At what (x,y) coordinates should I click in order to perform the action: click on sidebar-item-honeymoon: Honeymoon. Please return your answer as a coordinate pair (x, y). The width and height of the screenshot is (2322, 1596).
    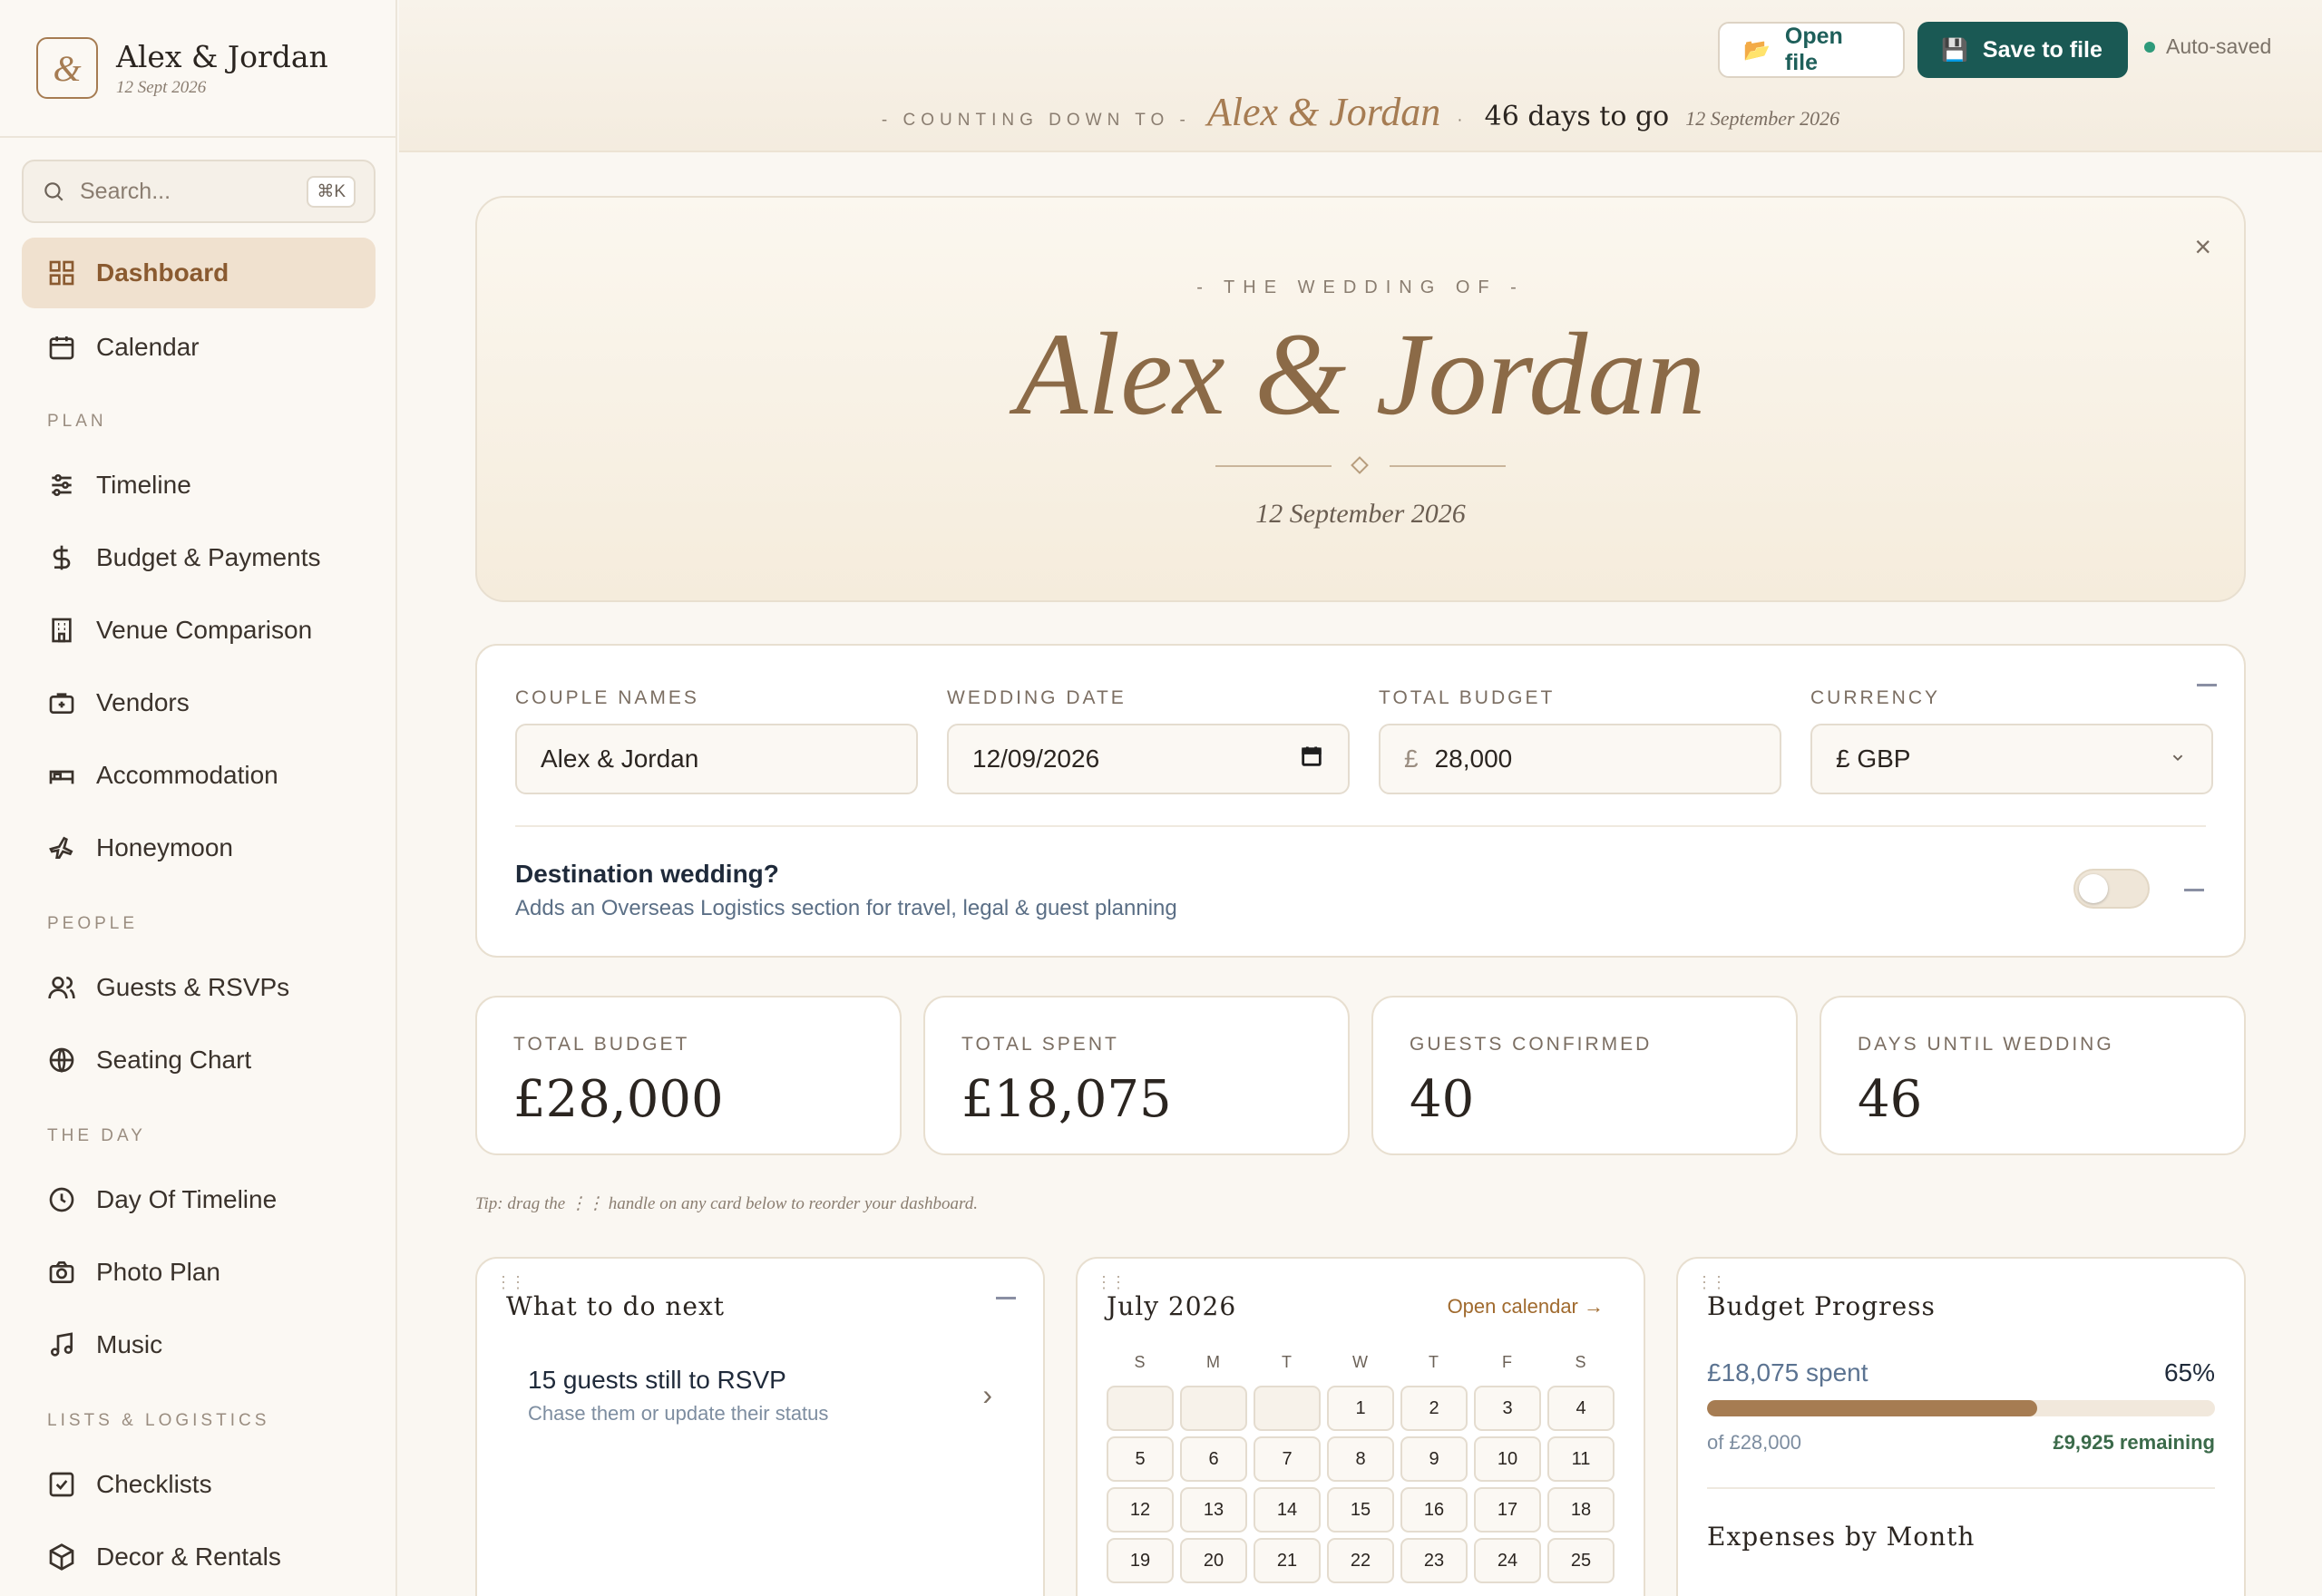
    Looking at the image, I should click on (199, 848).